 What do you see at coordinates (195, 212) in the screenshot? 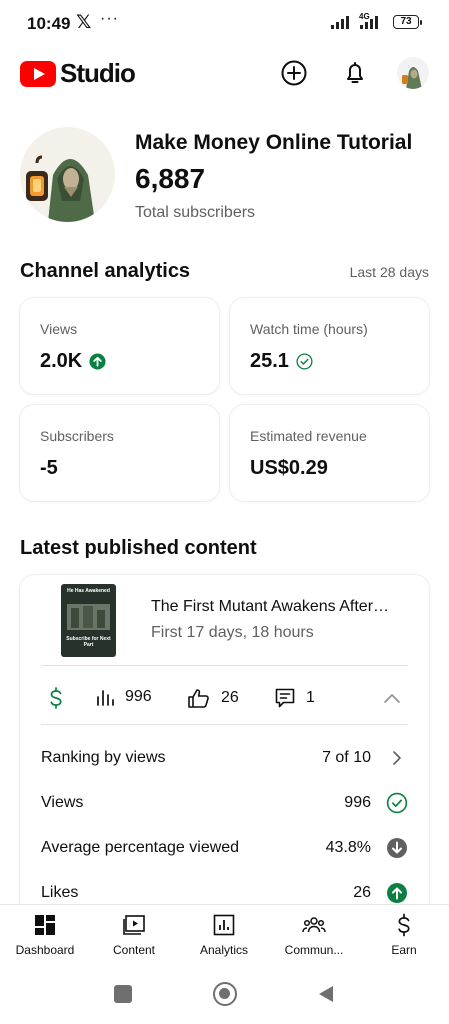
I see `subscriber-label: Total subscribers` at bounding box center [195, 212].